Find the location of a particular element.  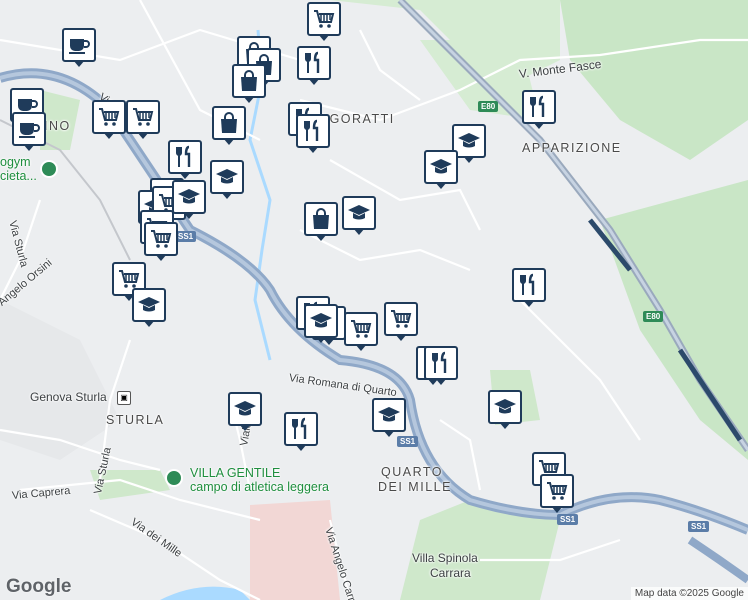

poi-label: ogym is located at coordinates (15, 162).